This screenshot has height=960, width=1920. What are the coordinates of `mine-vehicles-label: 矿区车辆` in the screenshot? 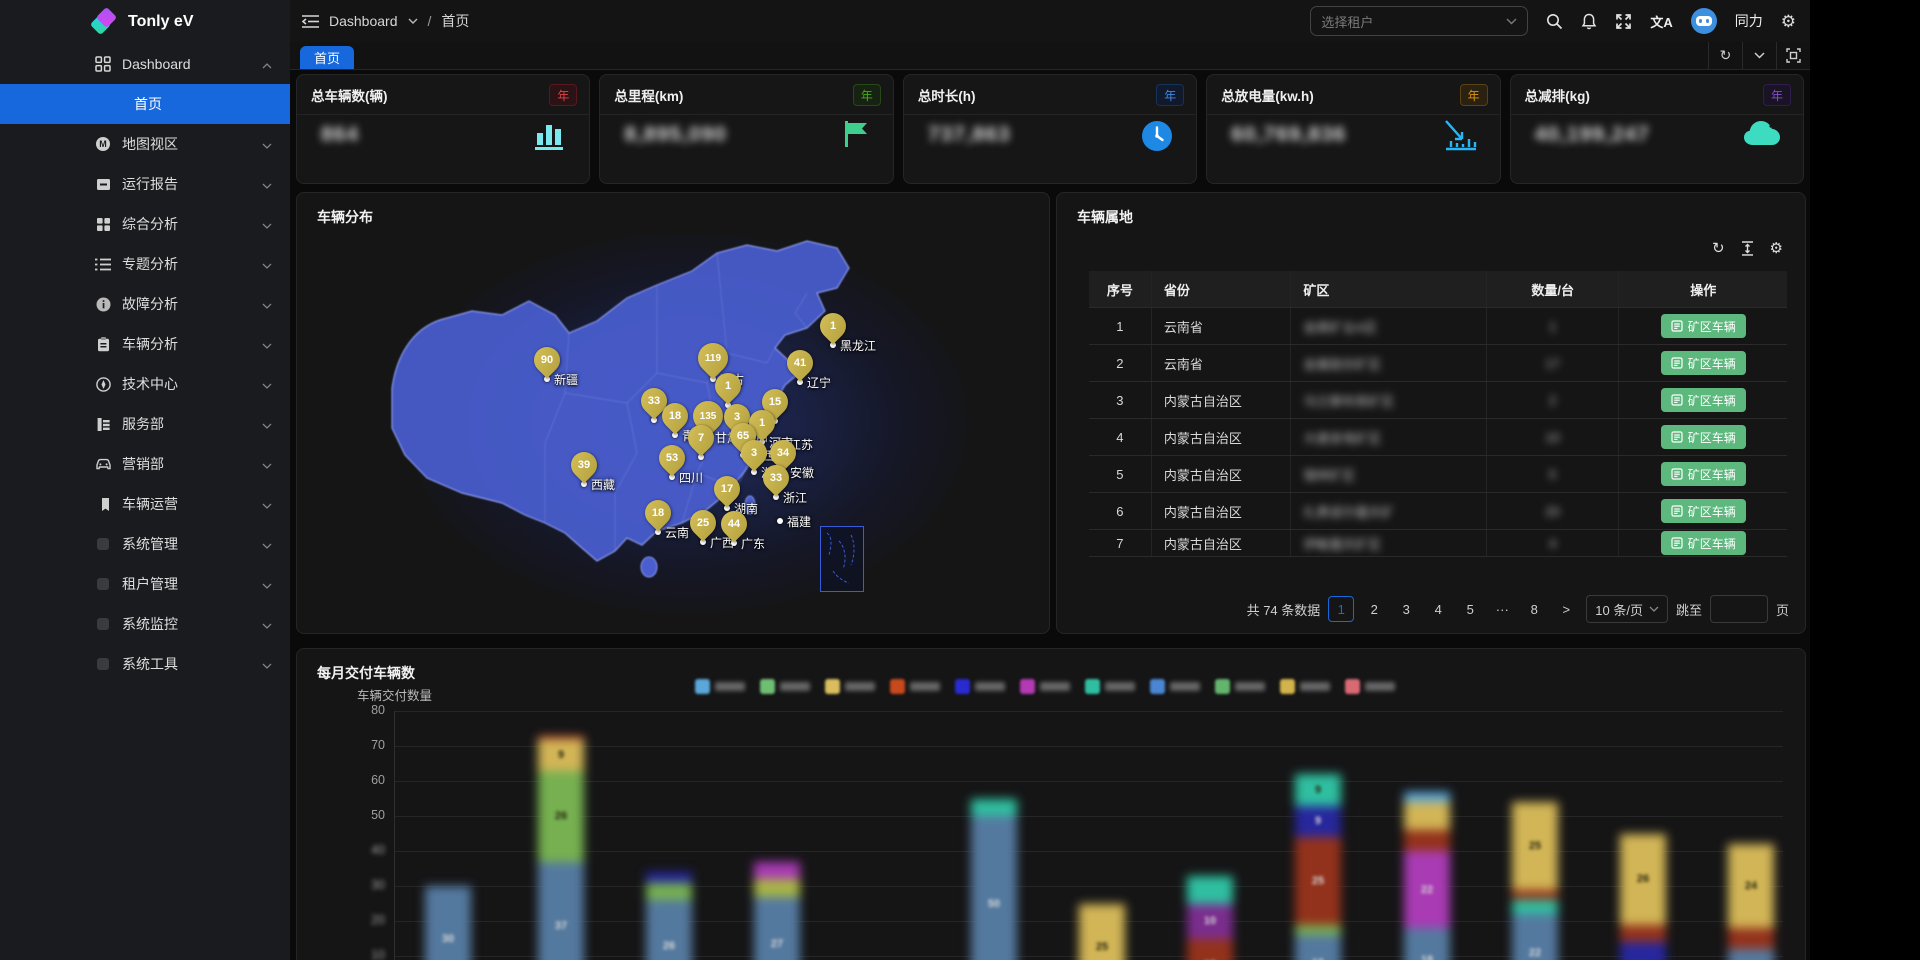 It's located at (1711, 326).